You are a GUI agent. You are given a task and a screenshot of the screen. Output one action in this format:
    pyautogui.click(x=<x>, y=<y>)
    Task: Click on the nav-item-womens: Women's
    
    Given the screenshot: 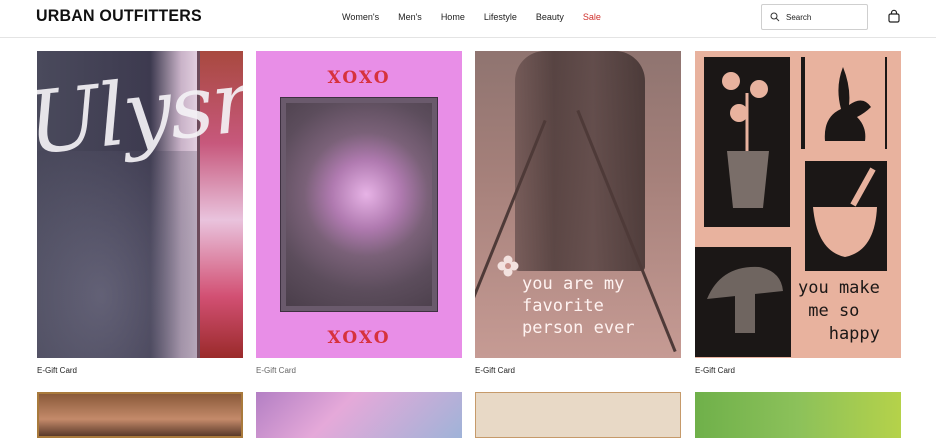 What is the action you would take?
    pyautogui.click(x=360, y=17)
    